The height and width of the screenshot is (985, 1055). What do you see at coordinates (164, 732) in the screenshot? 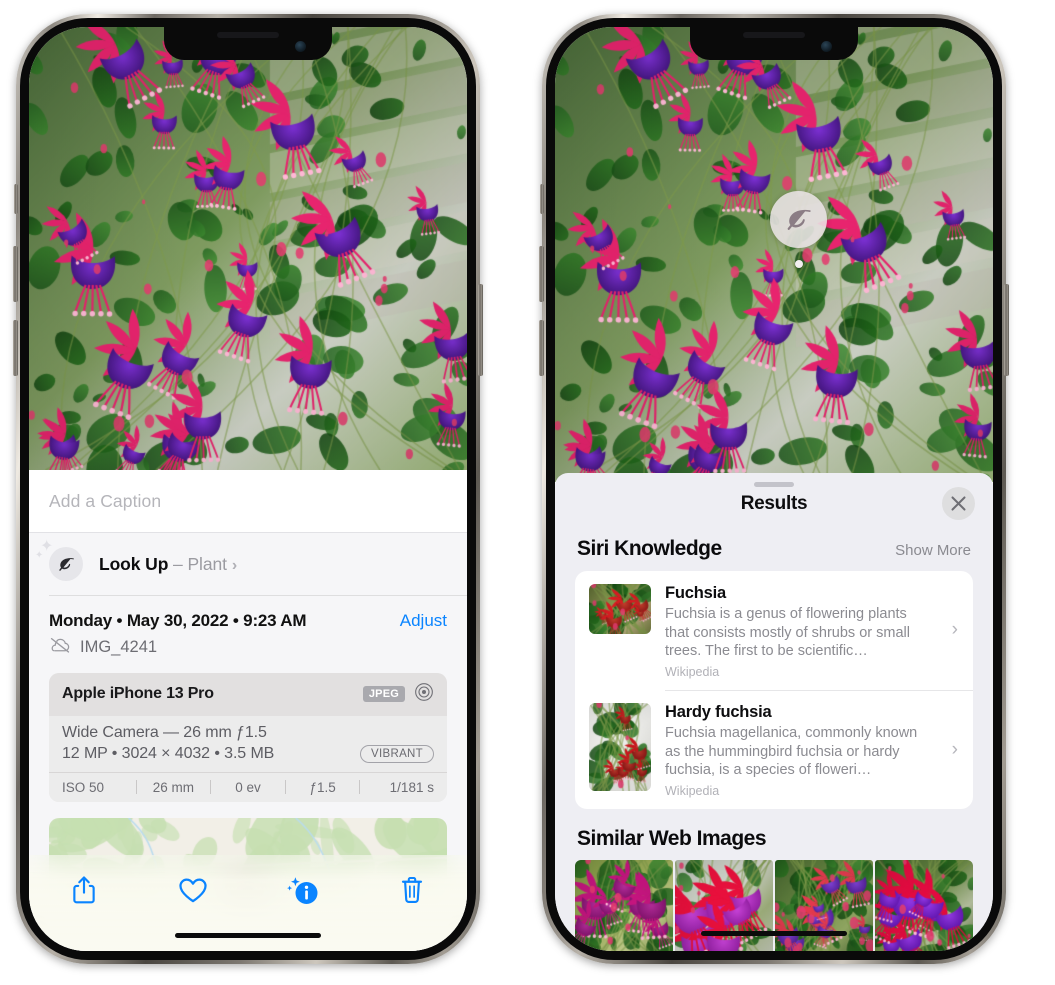
I see `lens-info: Wide Camera — 26 mm ƒ1.5` at bounding box center [164, 732].